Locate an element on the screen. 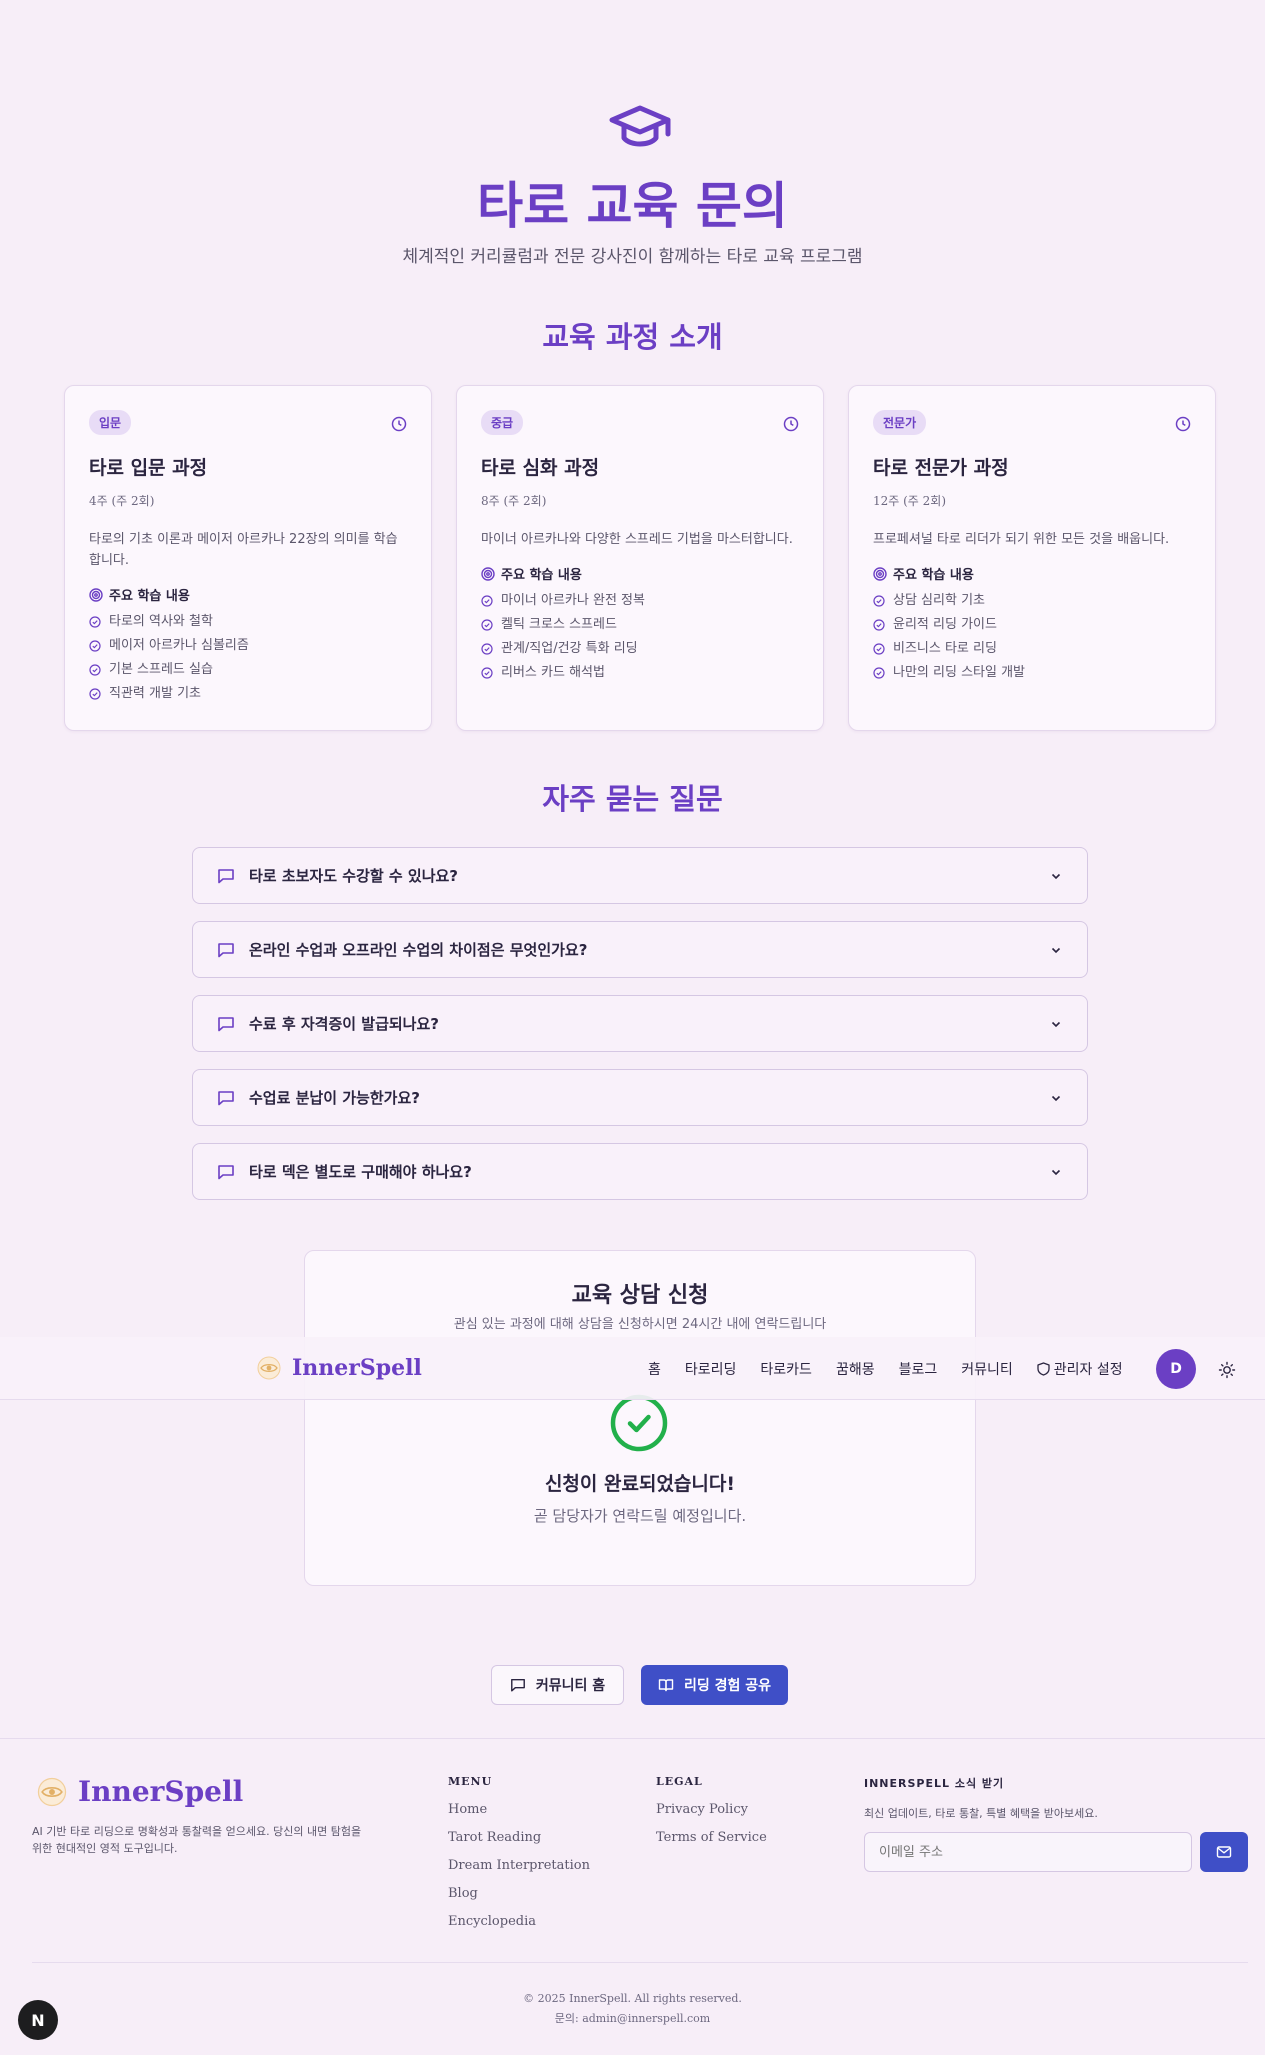  book-open-icon is located at coordinates (666, 1685).